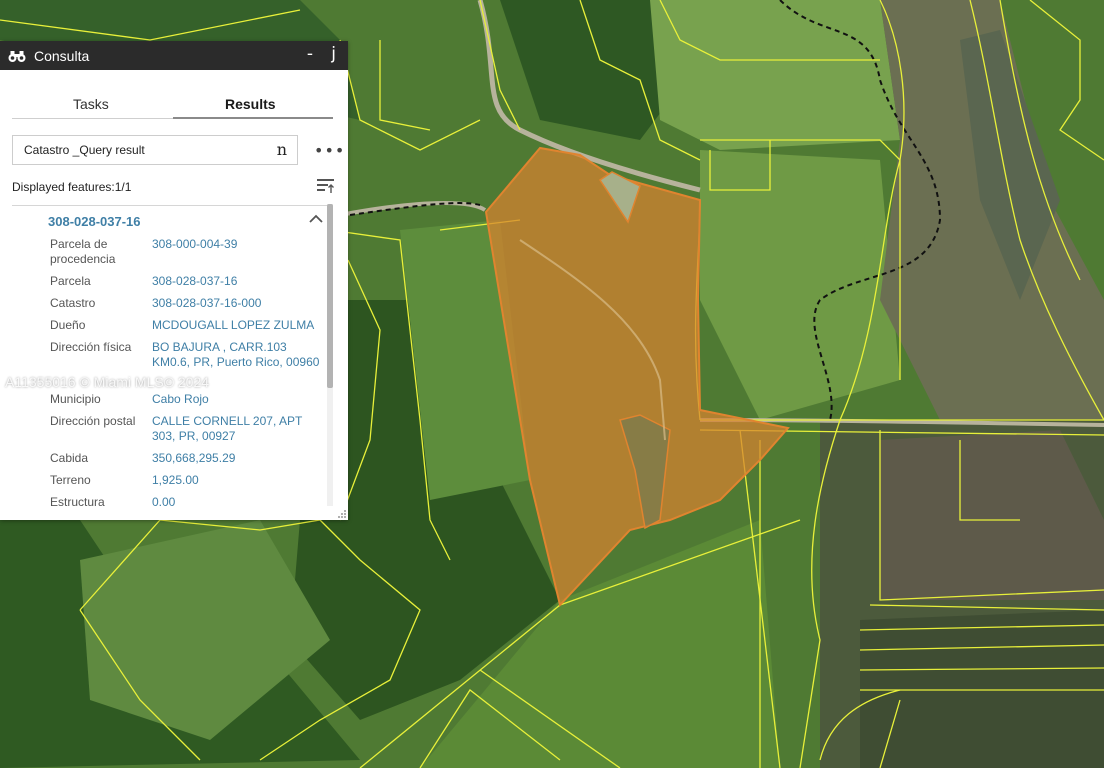 This screenshot has height=768, width=1104. What do you see at coordinates (75, 399) in the screenshot?
I see `attribute-label: Municipio` at bounding box center [75, 399].